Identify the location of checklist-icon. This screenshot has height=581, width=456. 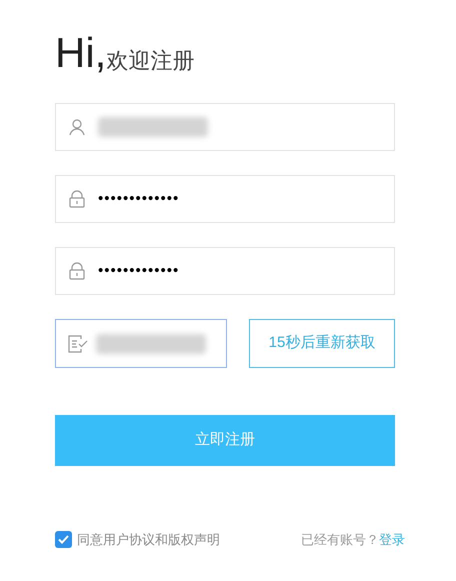
(78, 343).